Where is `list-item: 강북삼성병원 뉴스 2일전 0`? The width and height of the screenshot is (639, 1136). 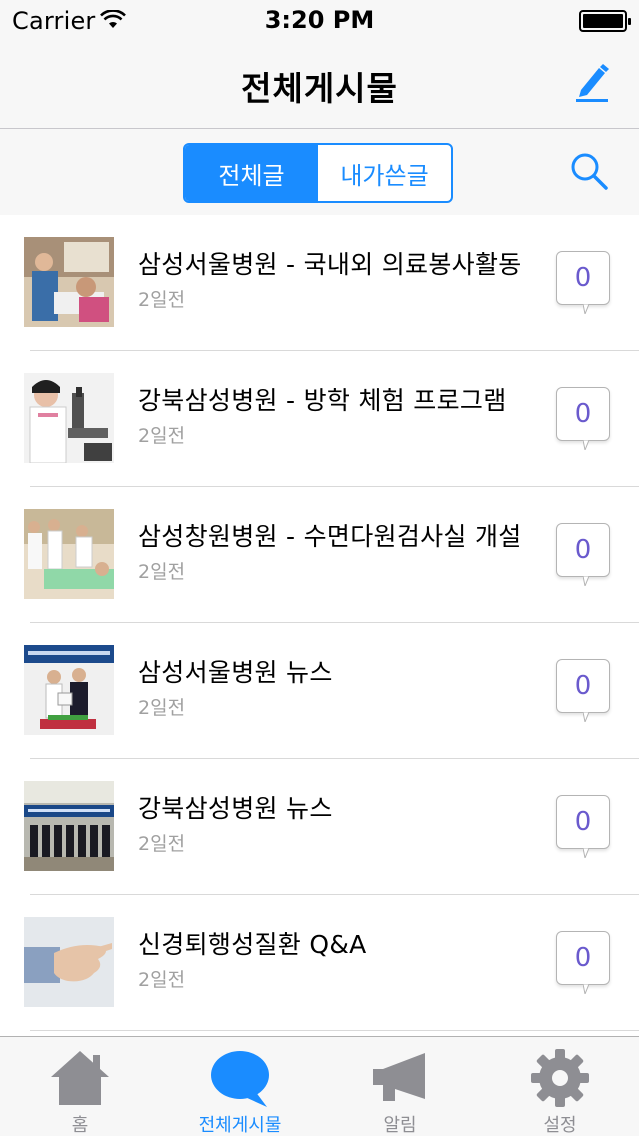
list-item: 강북삼성병원 뉴스 2일전 0 is located at coordinates (319, 827).